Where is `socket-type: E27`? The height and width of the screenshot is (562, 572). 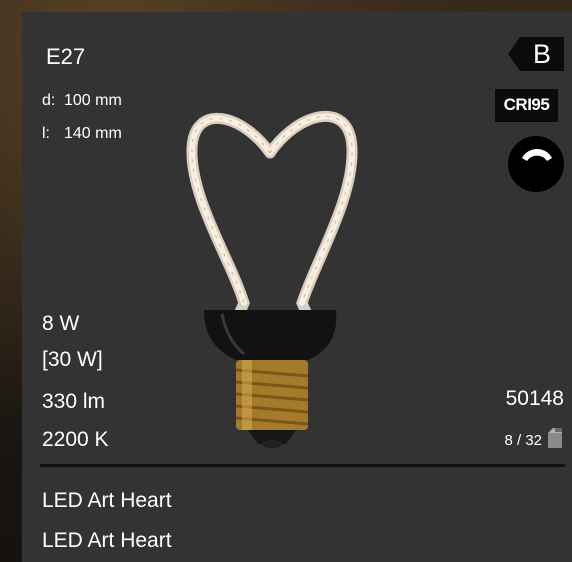
socket-type: E27 is located at coordinates (66, 56).